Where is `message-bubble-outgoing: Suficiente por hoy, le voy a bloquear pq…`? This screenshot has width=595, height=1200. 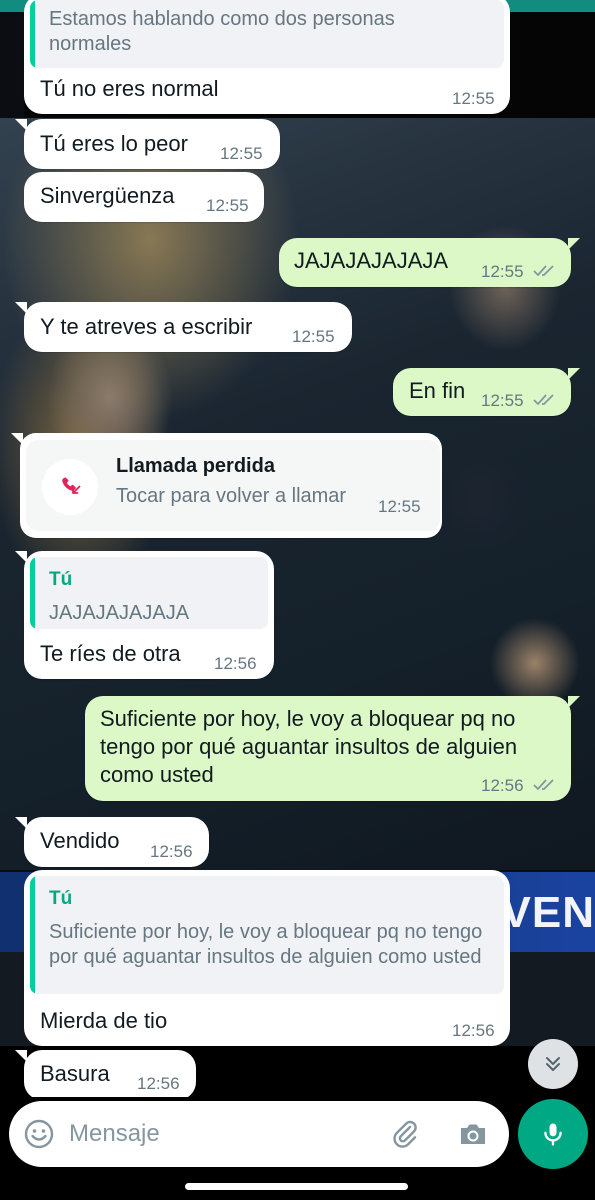 message-bubble-outgoing: Suficiente por hoy, le voy a bloquear pq… is located at coordinates (332, 748).